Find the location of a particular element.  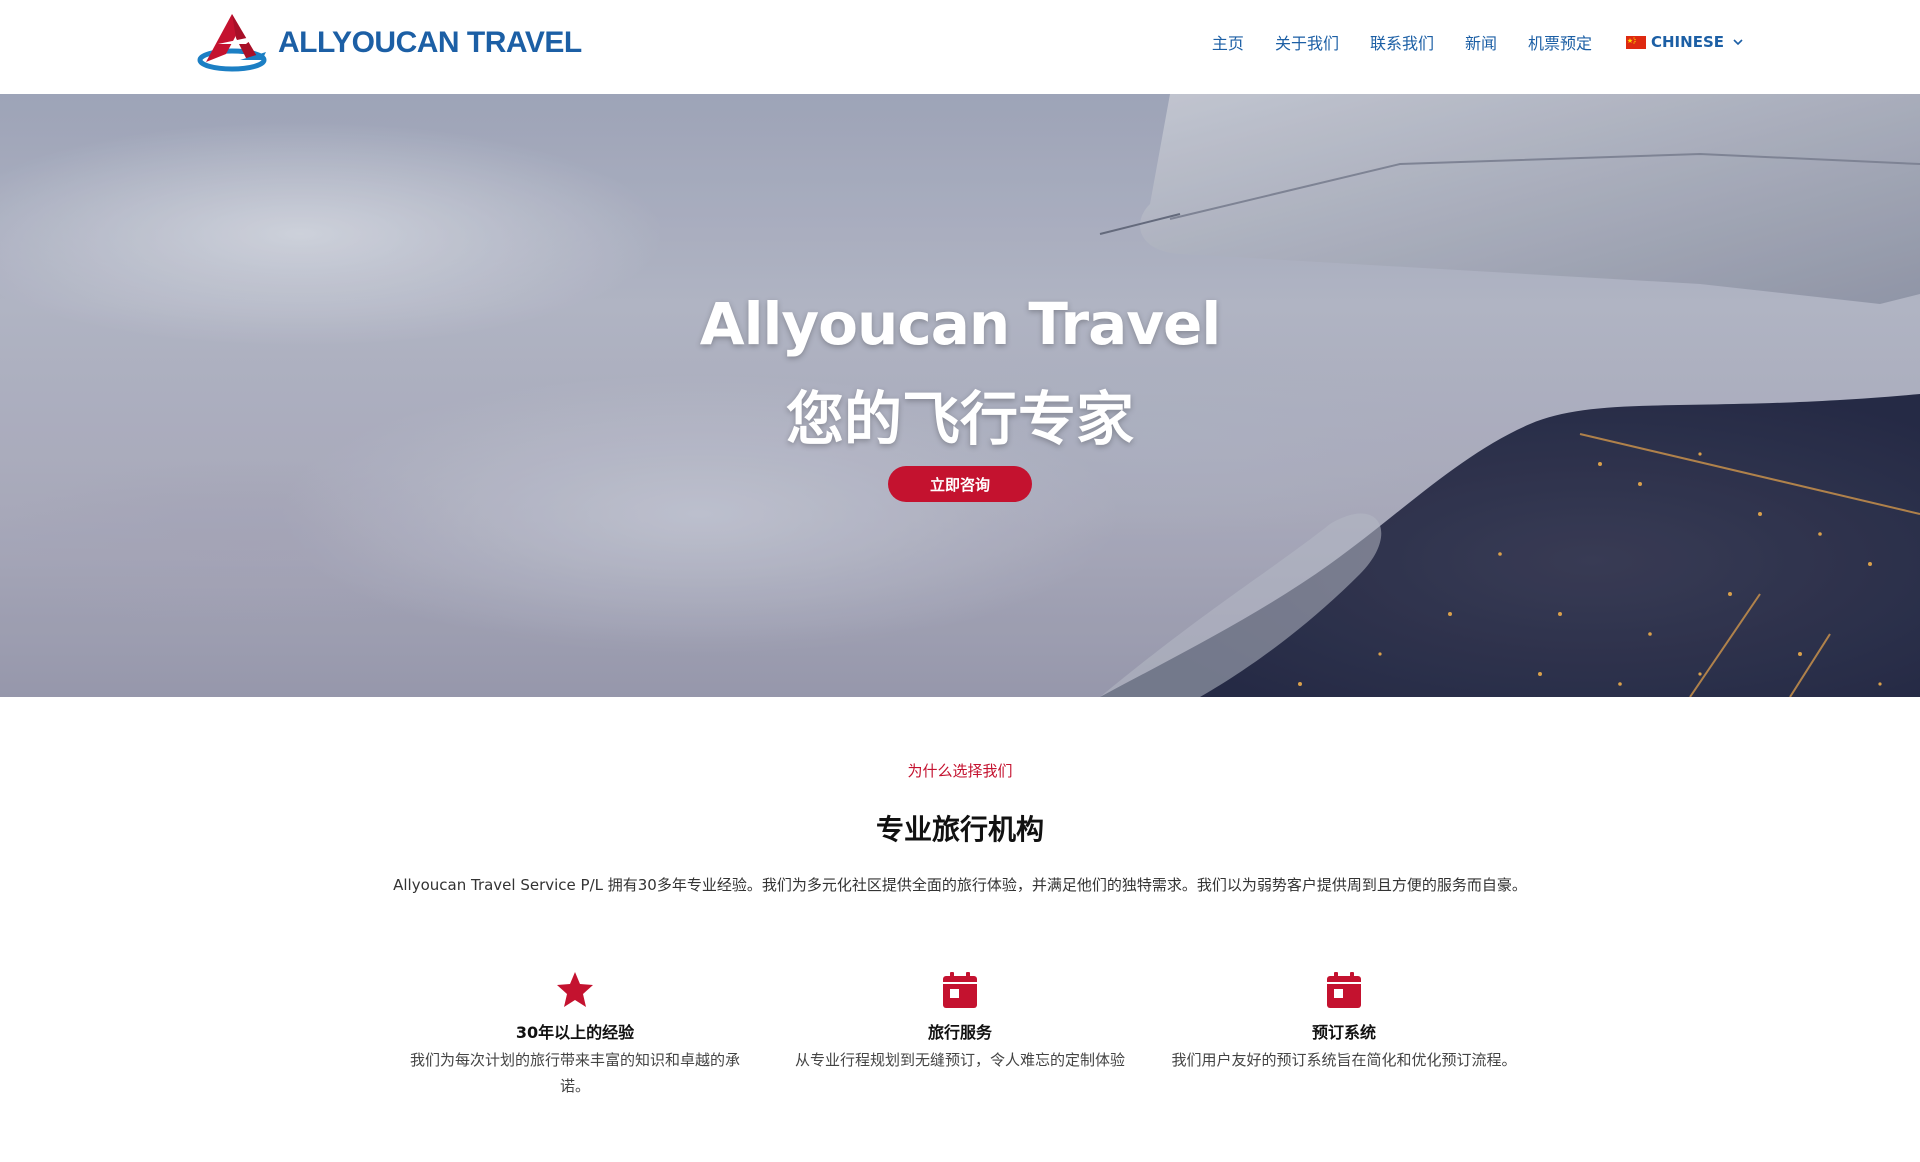

main-nav: 主页 关于我们 联系我们 新闻 机票预定 CHINESE is located at coordinates (1462, 42).